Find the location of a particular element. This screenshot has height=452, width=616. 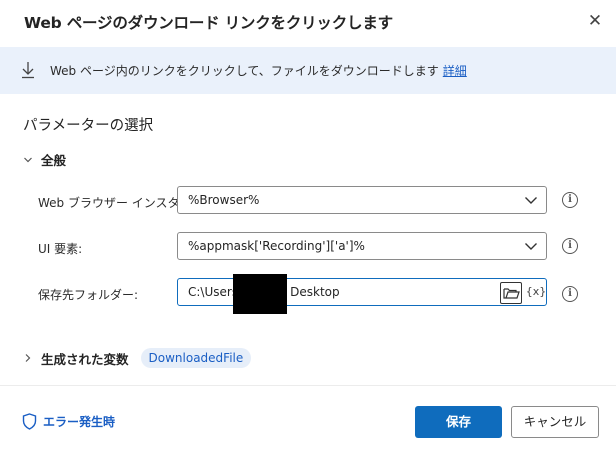

cancel-button: キャンセル is located at coordinates (555, 422).